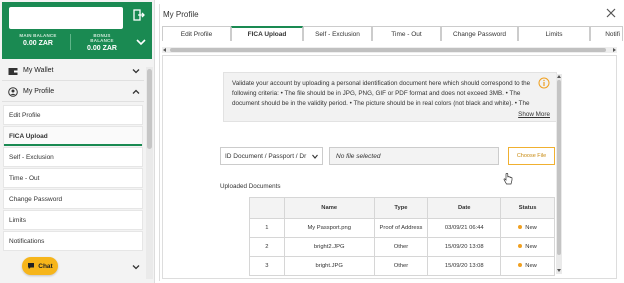 The width and height of the screenshot is (624, 283). Describe the element at coordinates (606, 33) in the screenshot. I see `tab-notifications: Notifi` at that location.